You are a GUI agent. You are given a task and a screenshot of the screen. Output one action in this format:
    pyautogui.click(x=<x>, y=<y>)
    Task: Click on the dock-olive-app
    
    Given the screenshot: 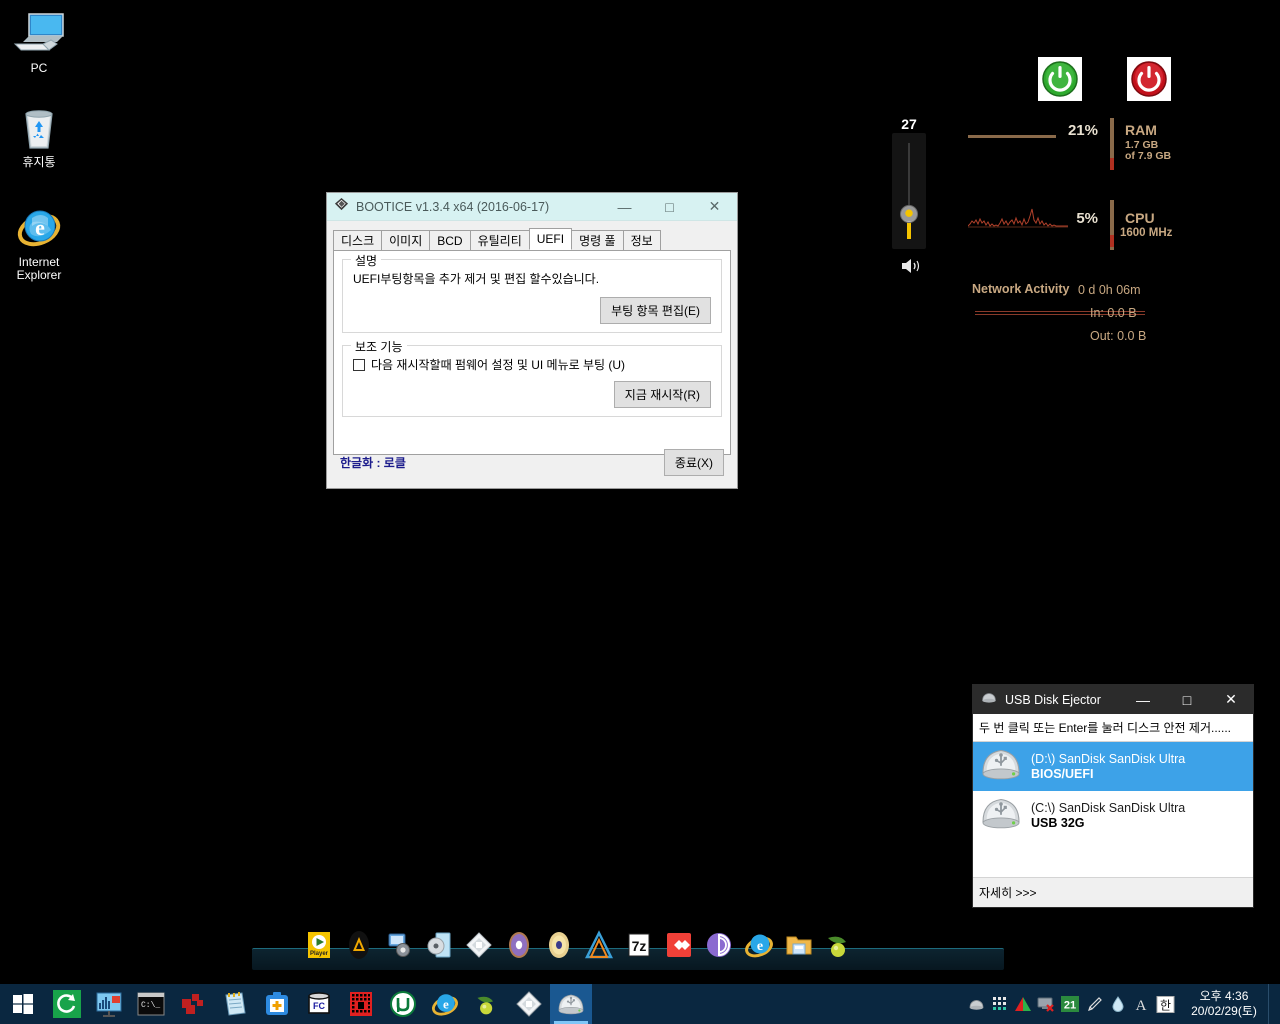 What is the action you would take?
    pyautogui.click(x=839, y=945)
    